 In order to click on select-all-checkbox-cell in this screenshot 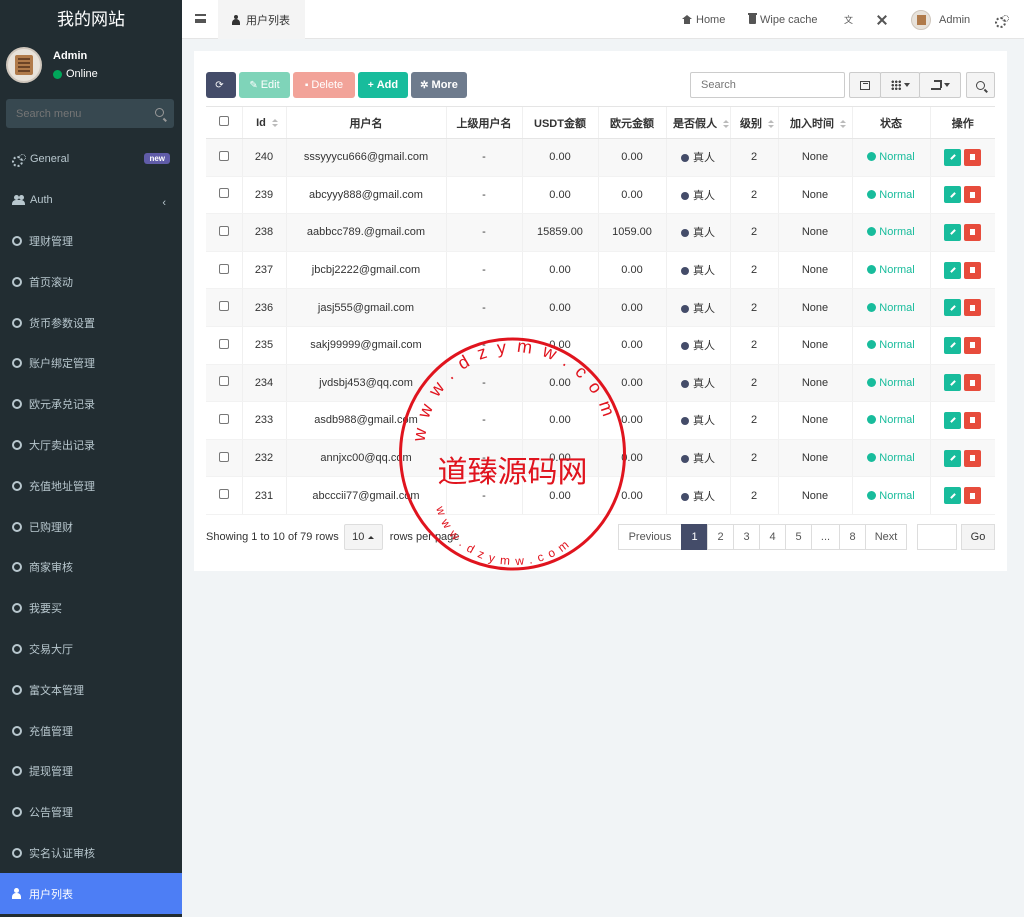, I will do `click(224, 122)`.